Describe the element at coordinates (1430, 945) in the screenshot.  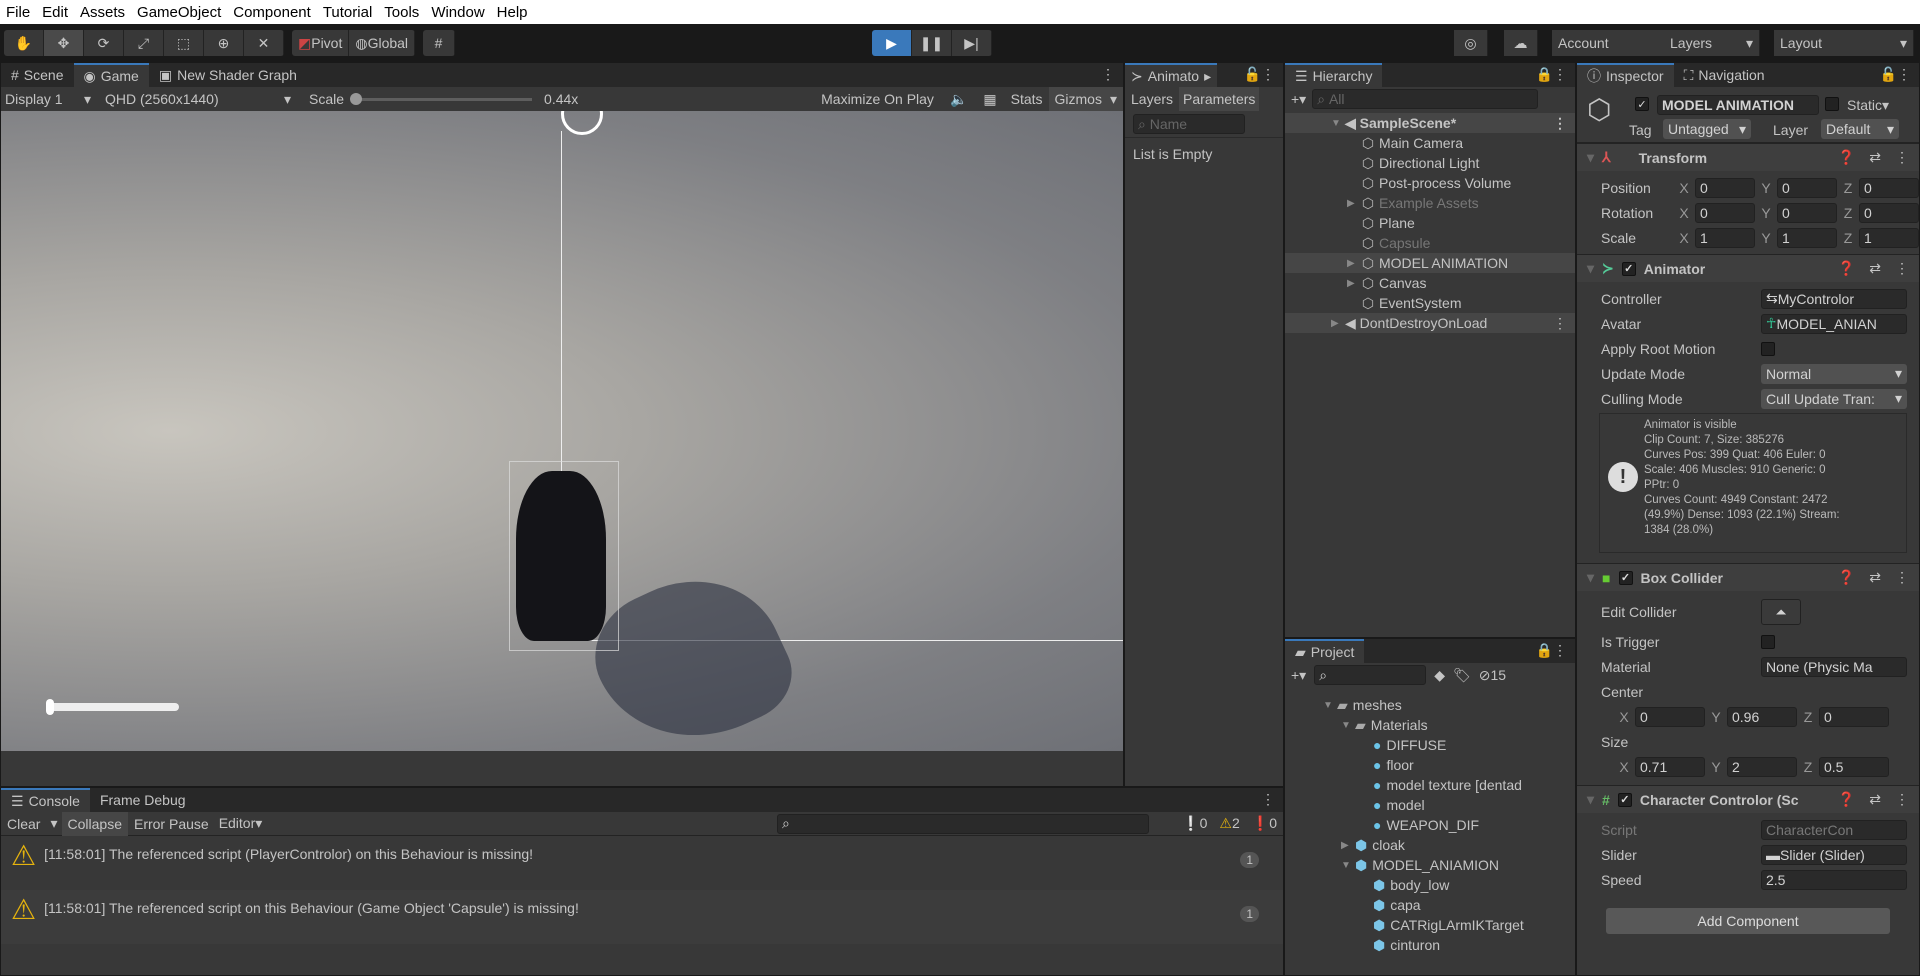
I see `project-item: ⬢ cinturon` at that location.